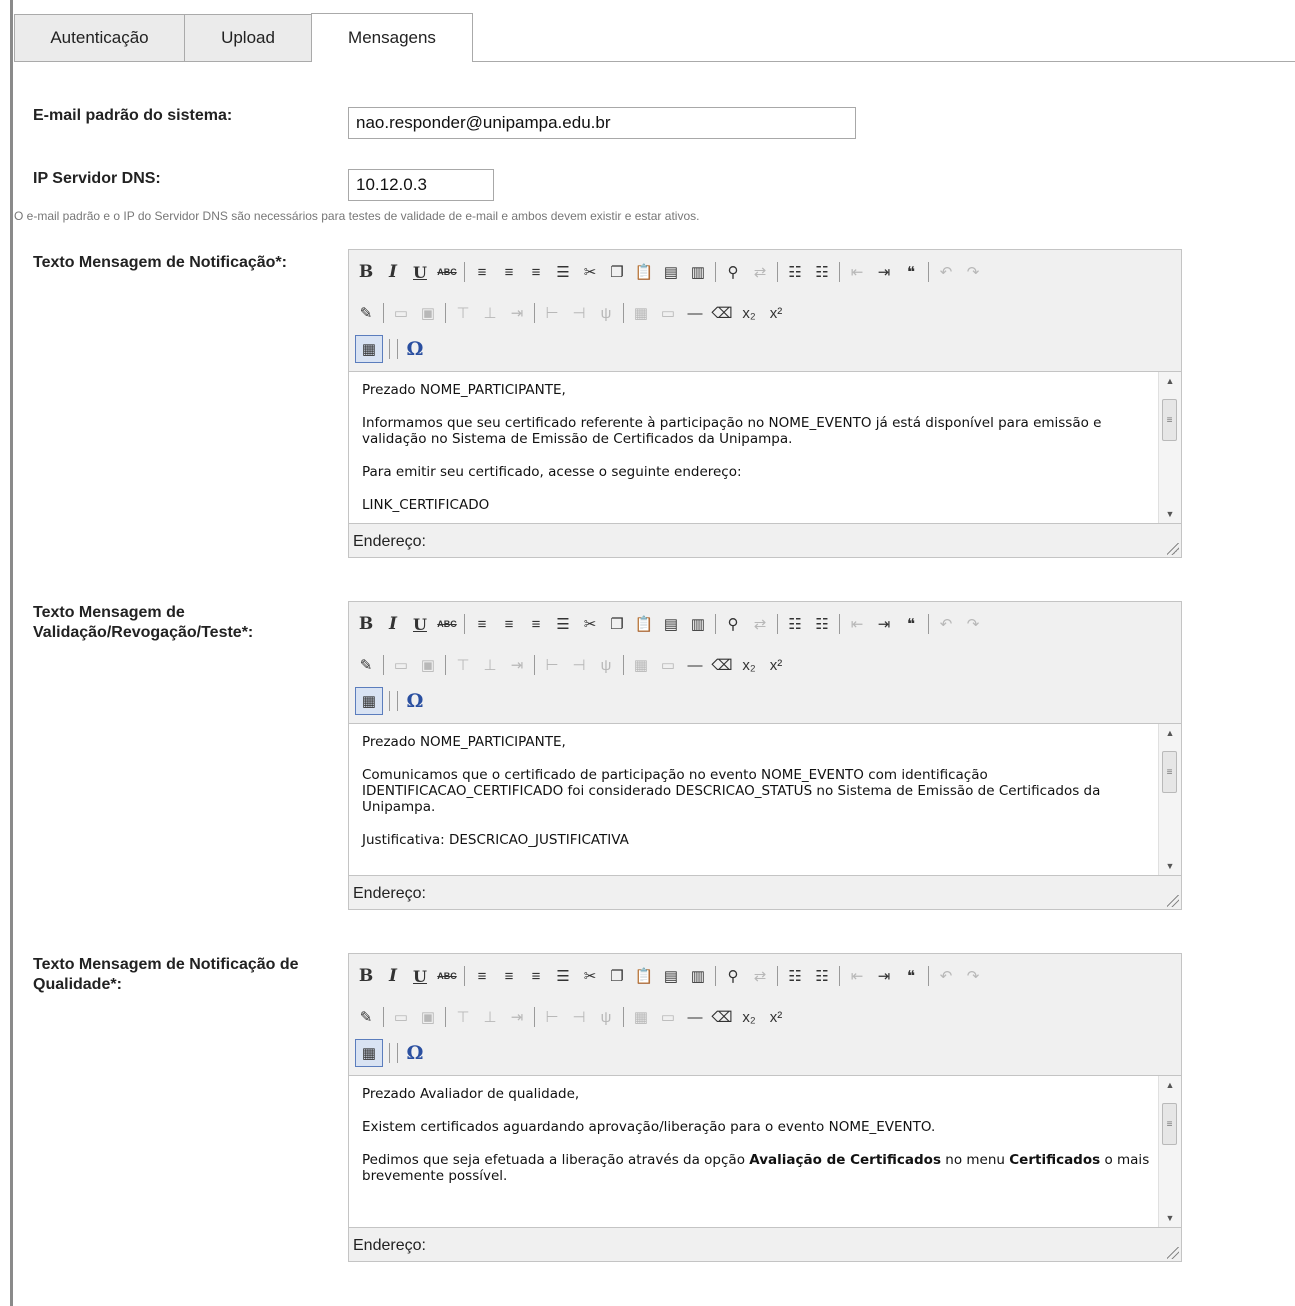  I want to click on tab-mensagens: Mensagens, so click(392, 37).